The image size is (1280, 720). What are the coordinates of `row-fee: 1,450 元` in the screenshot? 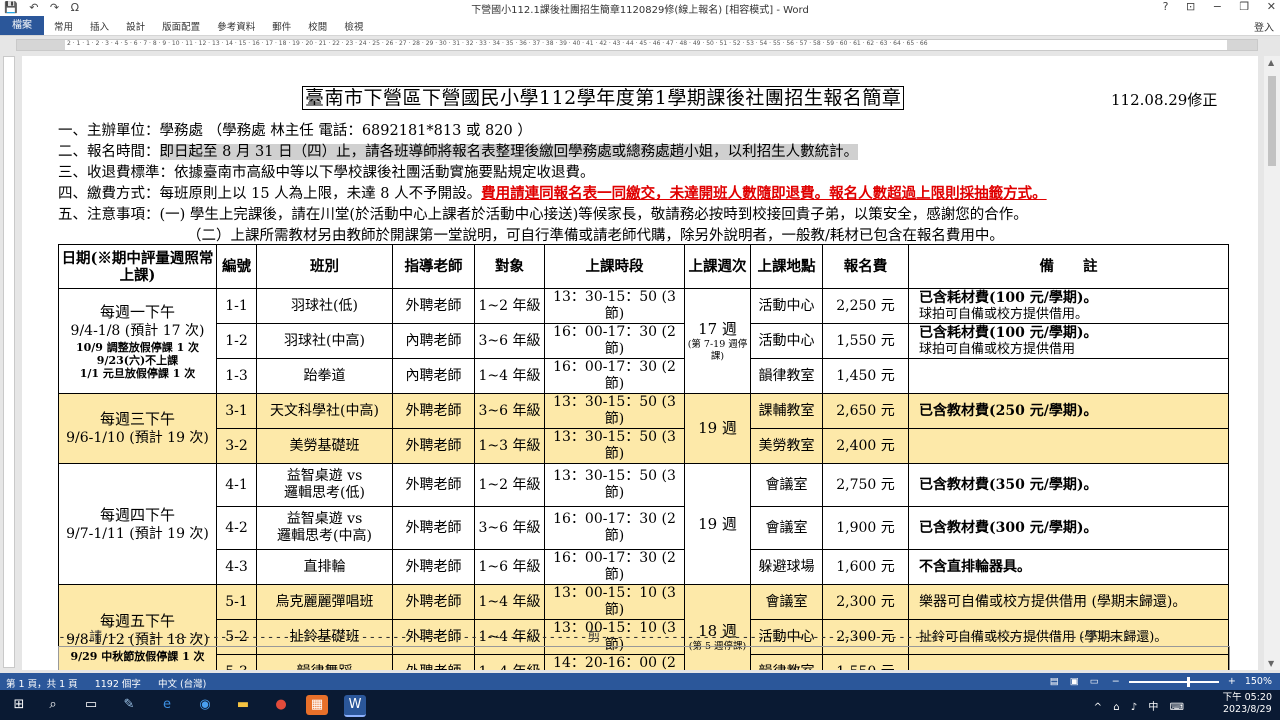 It's located at (865, 376).